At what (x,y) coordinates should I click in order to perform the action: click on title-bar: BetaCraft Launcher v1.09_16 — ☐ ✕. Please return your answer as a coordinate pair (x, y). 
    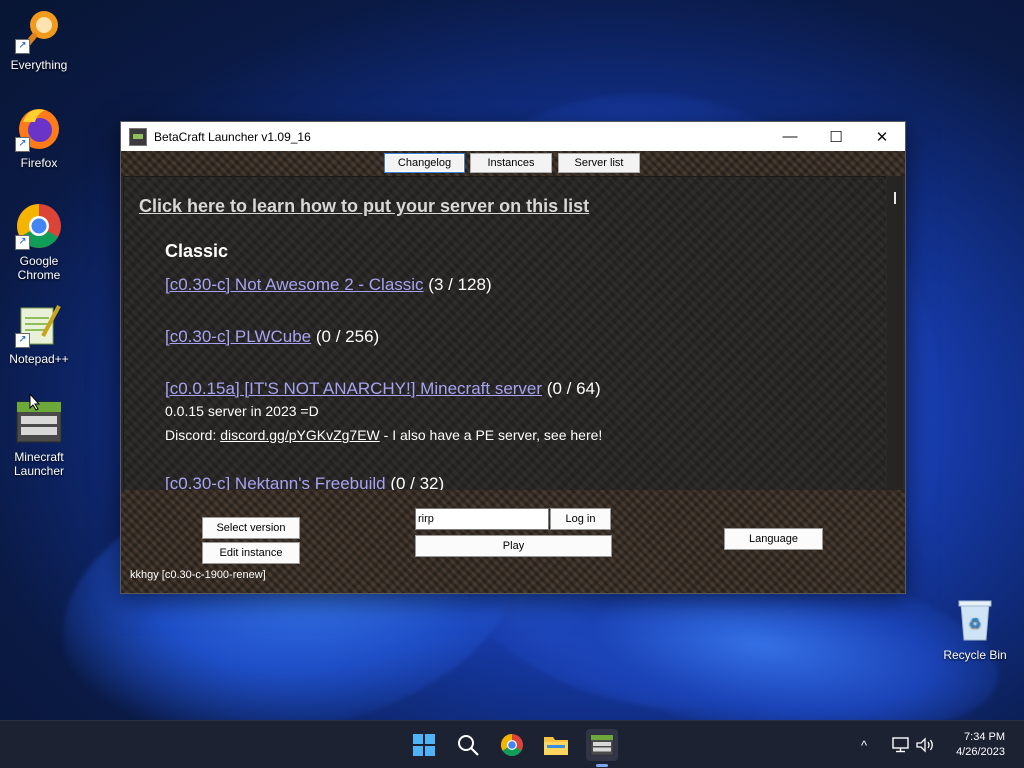
    Looking at the image, I should click on (513, 136).